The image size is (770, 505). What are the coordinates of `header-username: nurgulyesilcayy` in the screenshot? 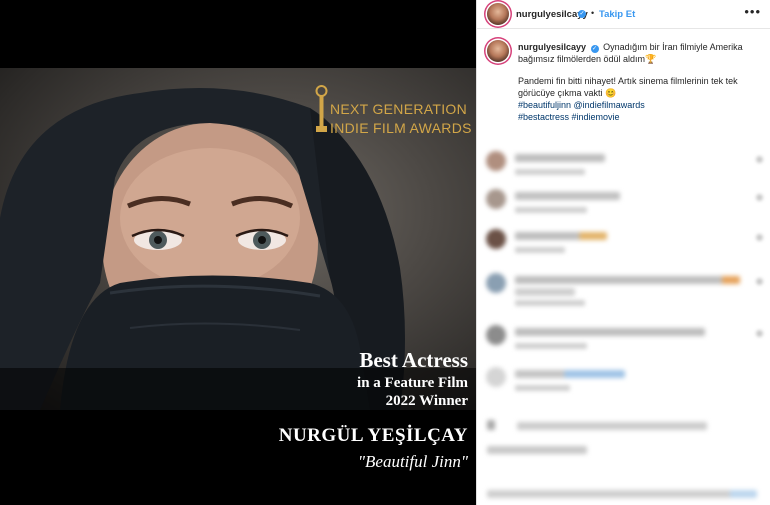 It's located at (552, 14).